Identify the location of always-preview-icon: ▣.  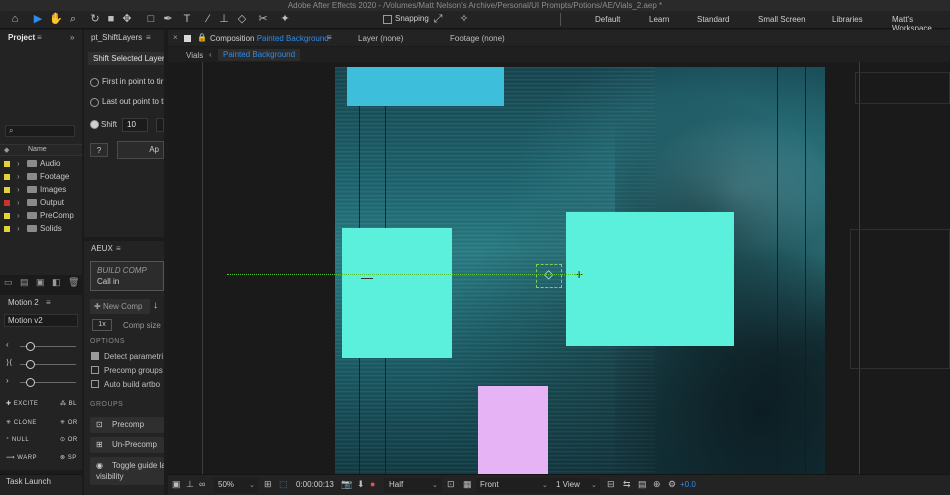
(176, 484).